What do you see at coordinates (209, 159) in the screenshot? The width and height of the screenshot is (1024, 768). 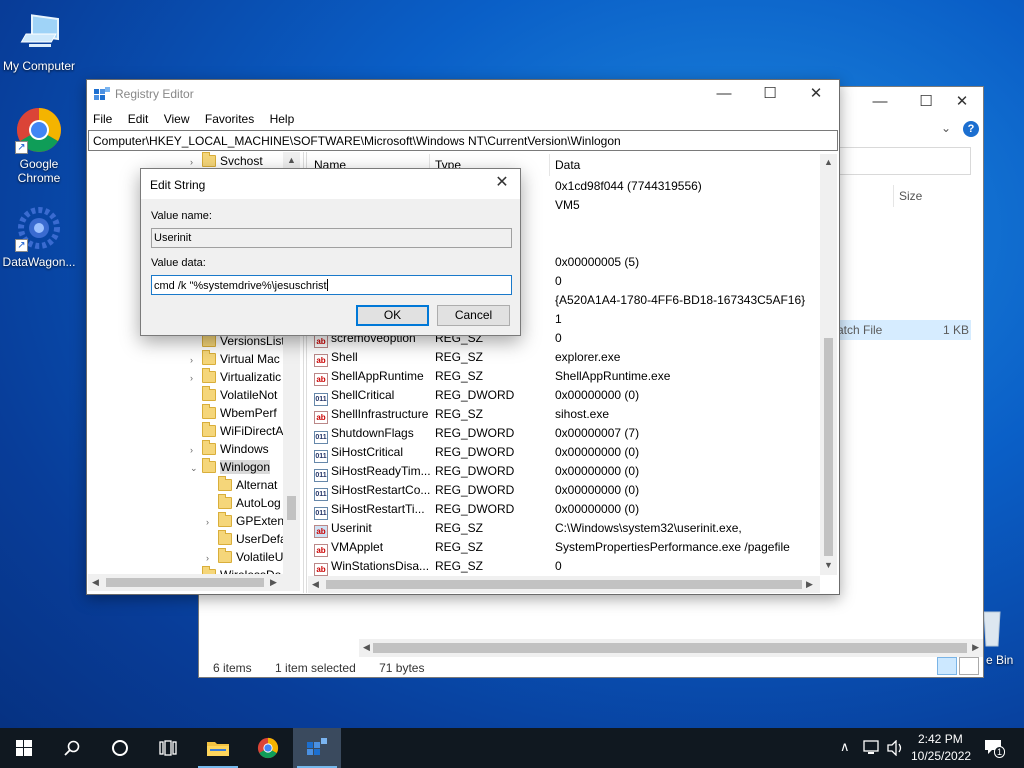 I see `folder-icon` at bounding box center [209, 159].